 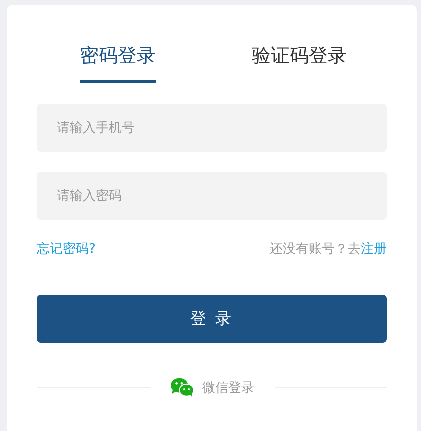 What do you see at coordinates (315, 249) in the screenshot?
I see `register-prompt: 还没有账号？去` at bounding box center [315, 249].